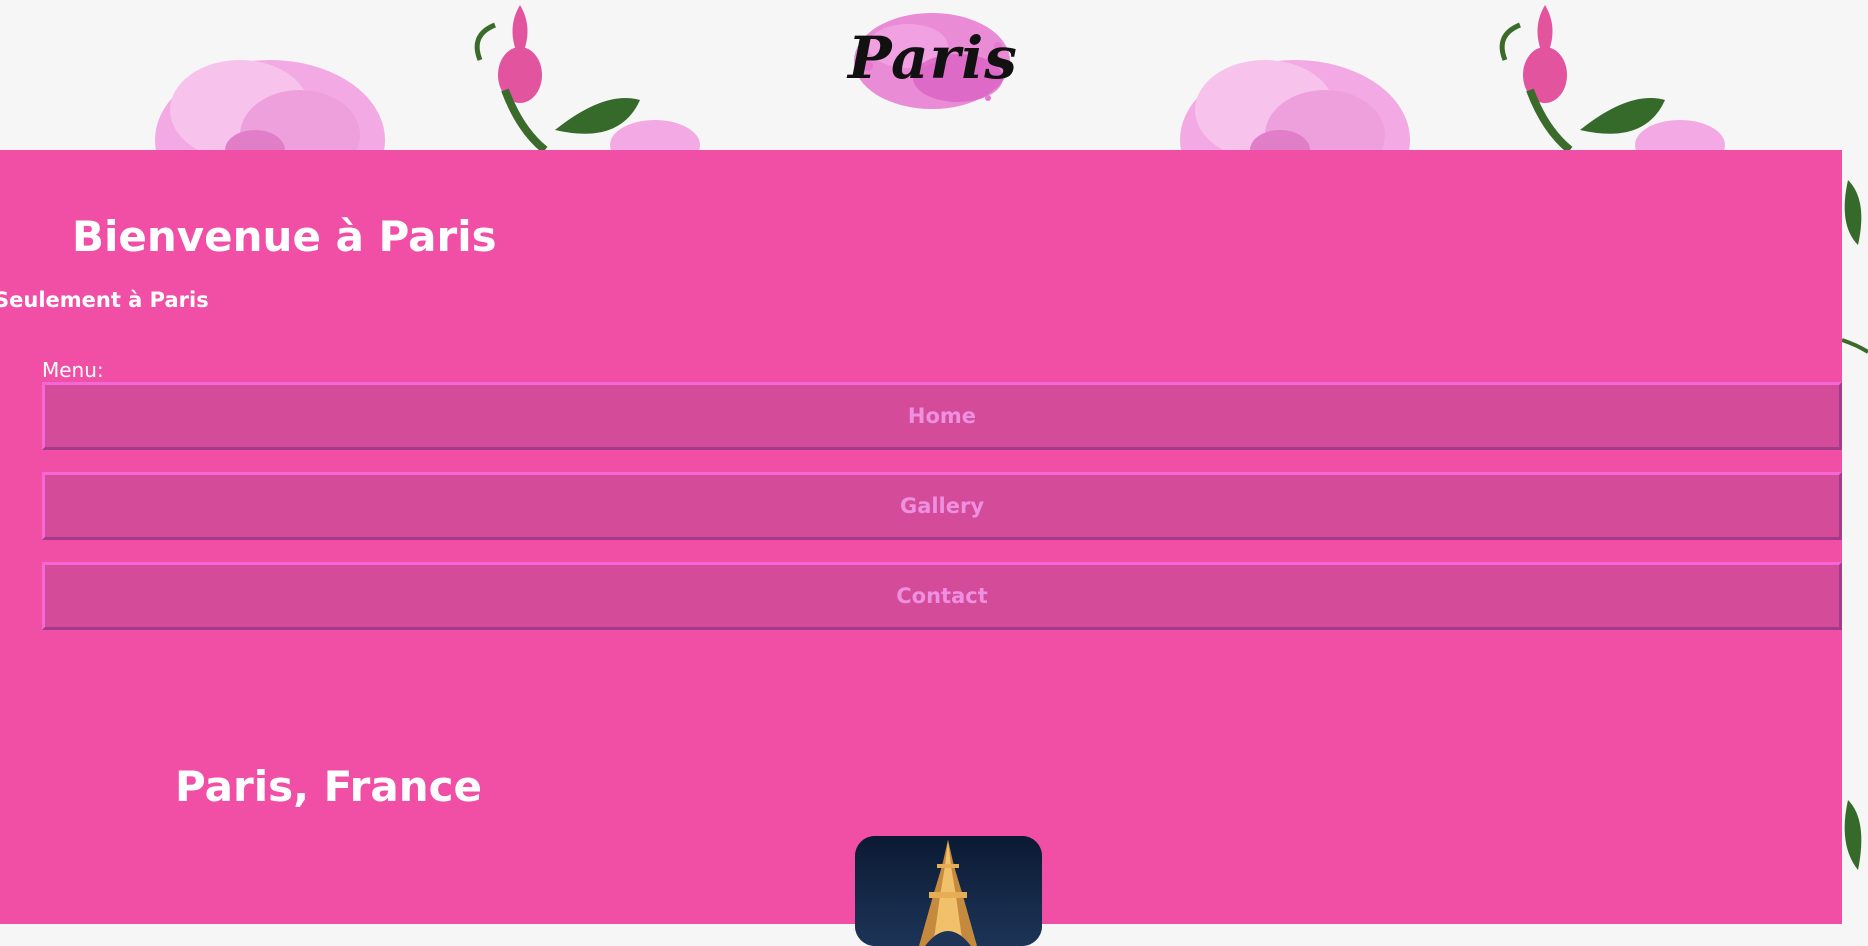 The image size is (1868, 946). I want to click on menu-home-label: Home, so click(942, 416).